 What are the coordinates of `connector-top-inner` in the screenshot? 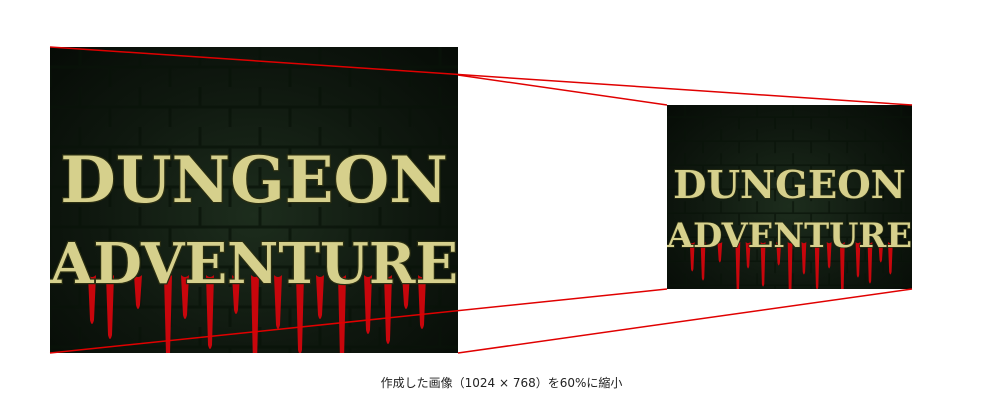 It's located at (562, 90).